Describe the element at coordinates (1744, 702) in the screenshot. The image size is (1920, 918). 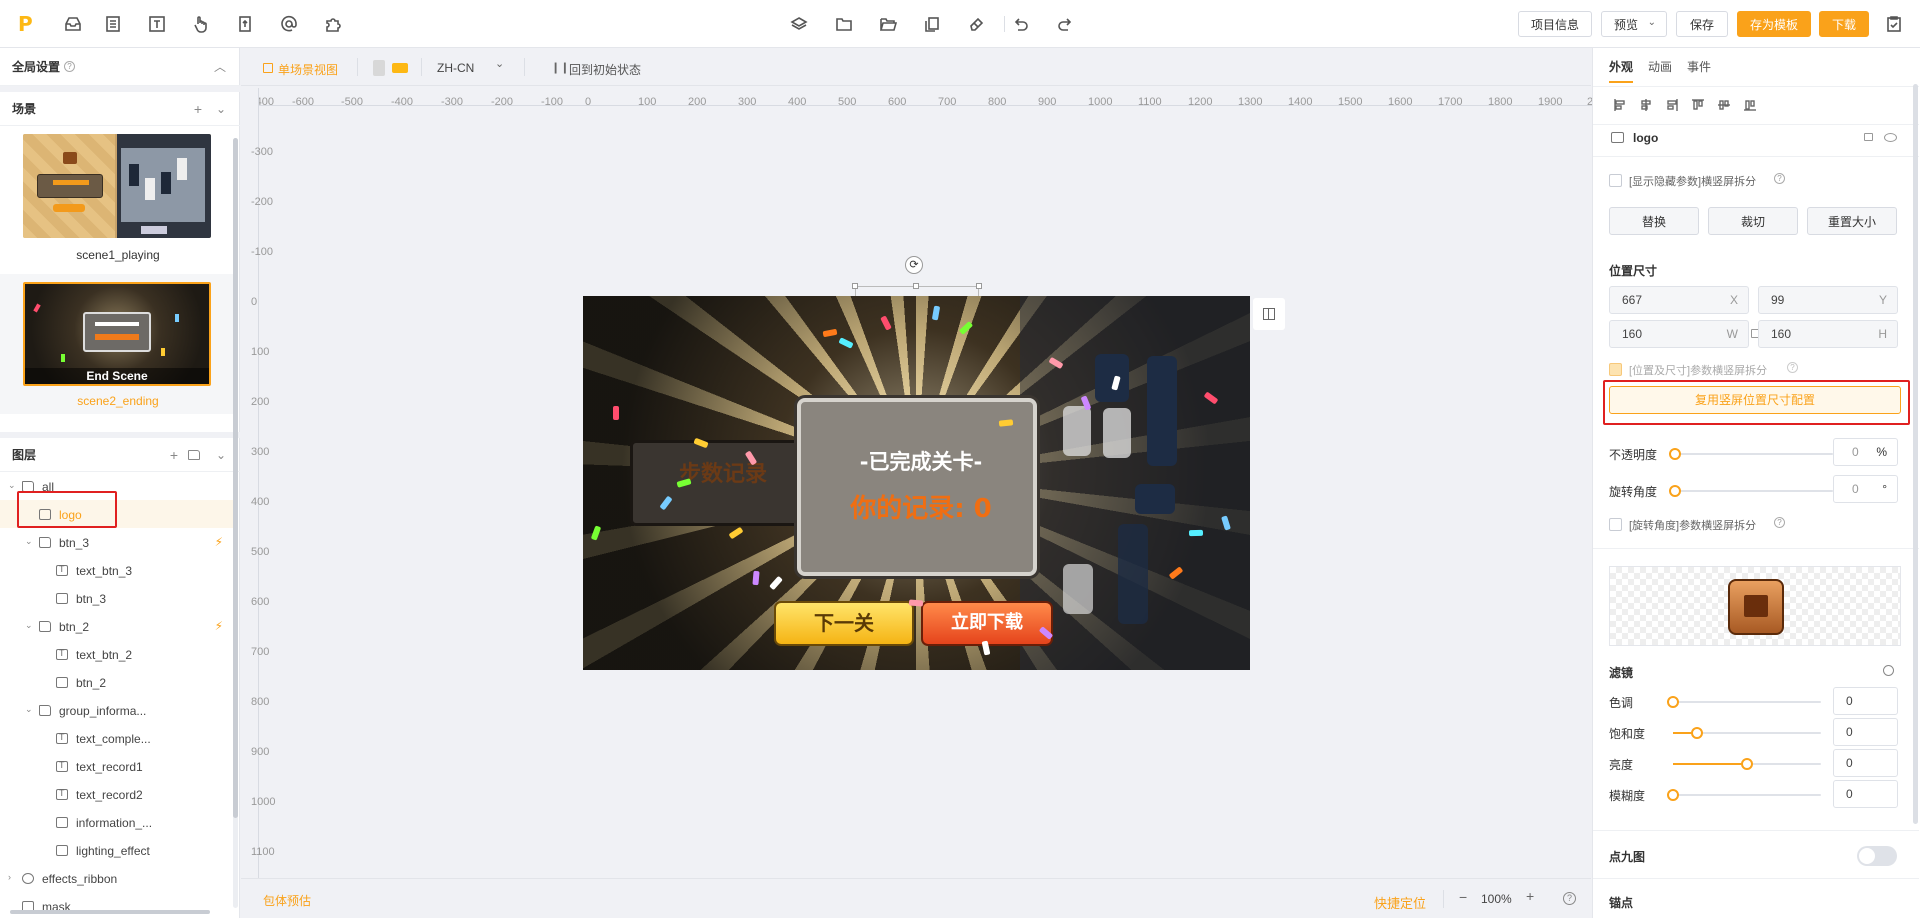
I see `hue-slider` at that location.